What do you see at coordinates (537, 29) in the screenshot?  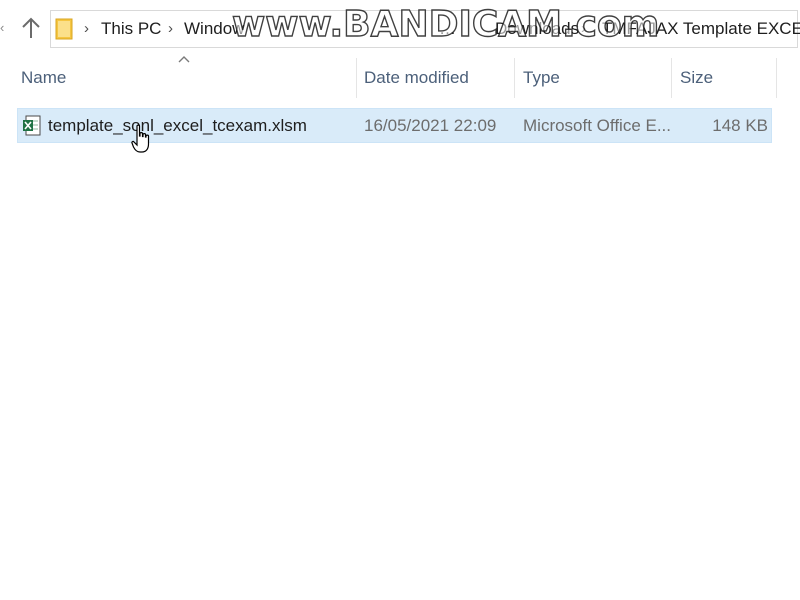 I see `breadcrumb-downloads: Downloads` at bounding box center [537, 29].